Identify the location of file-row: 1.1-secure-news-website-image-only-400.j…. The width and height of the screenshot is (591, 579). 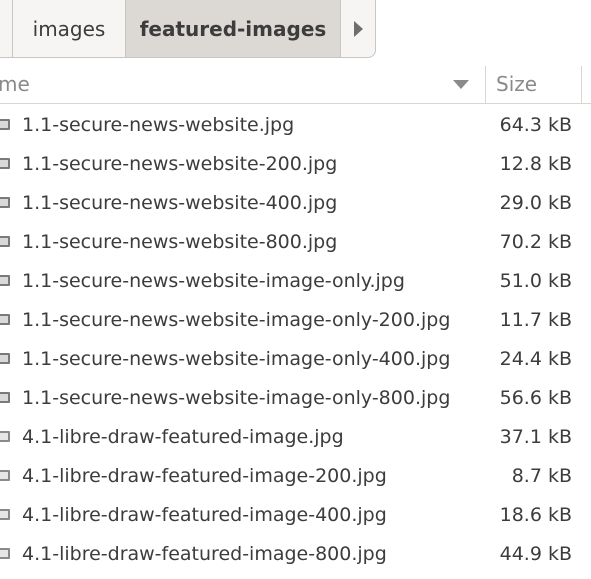
(295, 359).